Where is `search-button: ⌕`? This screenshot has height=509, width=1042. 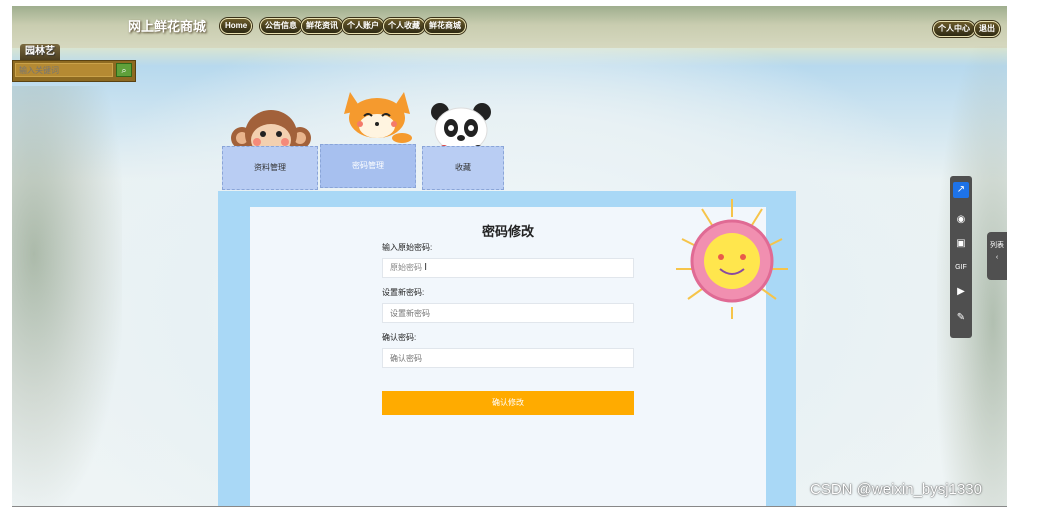 search-button: ⌕ is located at coordinates (124, 70).